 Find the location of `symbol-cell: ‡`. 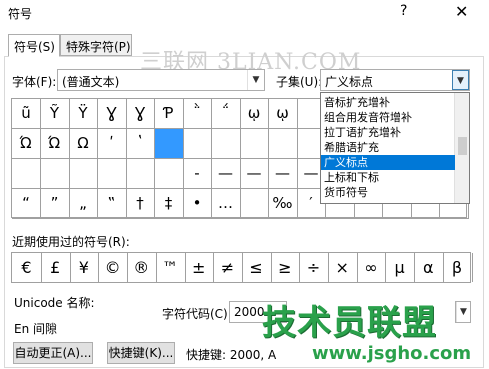

symbol-cell: ‡ is located at coordinates (169, 204).